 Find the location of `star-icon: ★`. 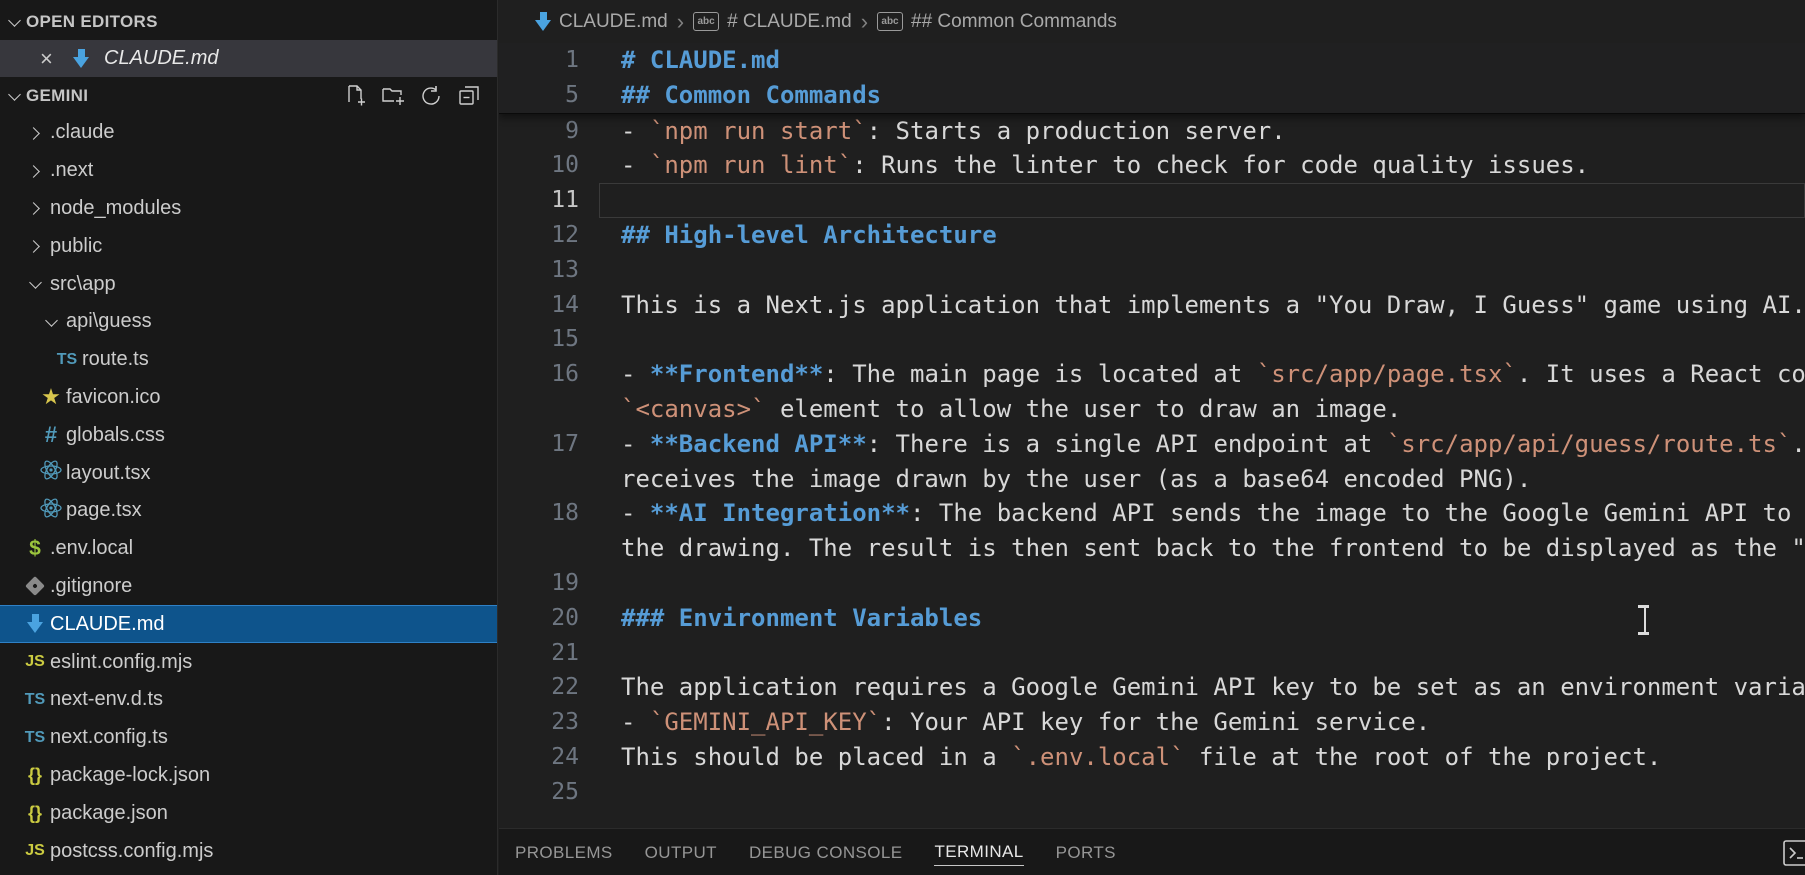

star-icon: ★ is located at coordinates (51, 397).